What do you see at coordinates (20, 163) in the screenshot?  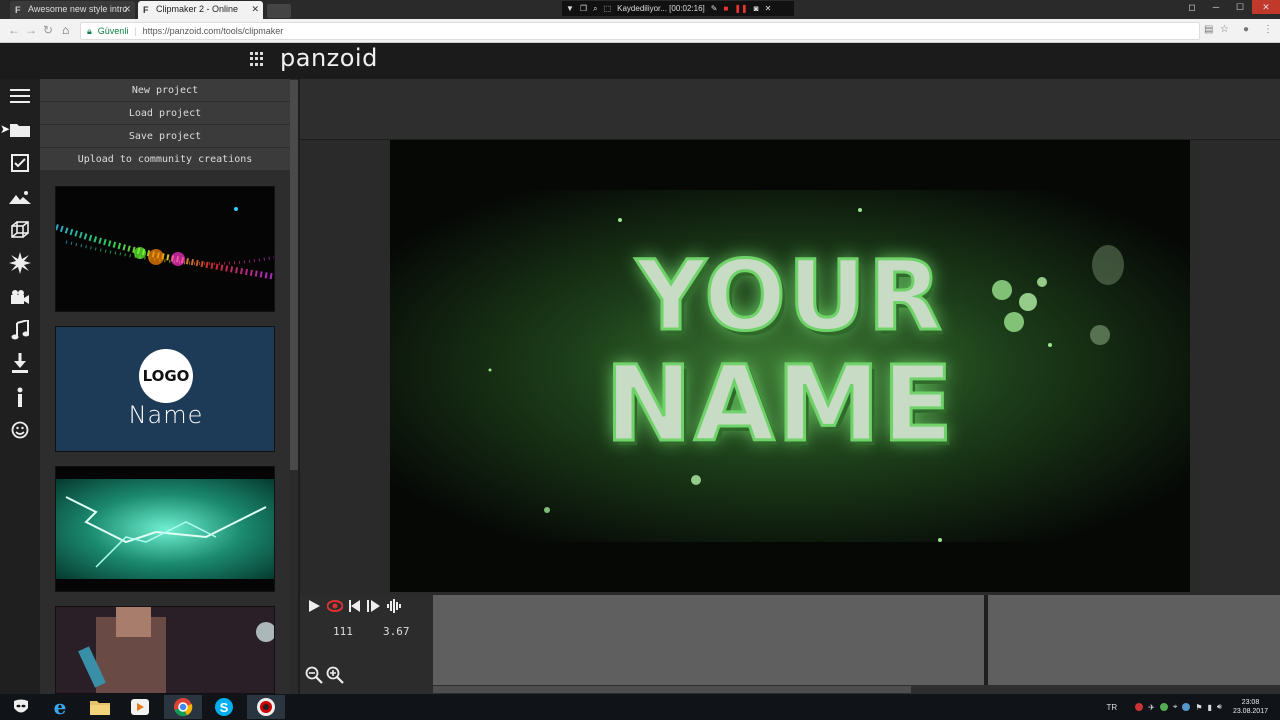 I see `checkbox-icon` at bounding box center [20, 163].